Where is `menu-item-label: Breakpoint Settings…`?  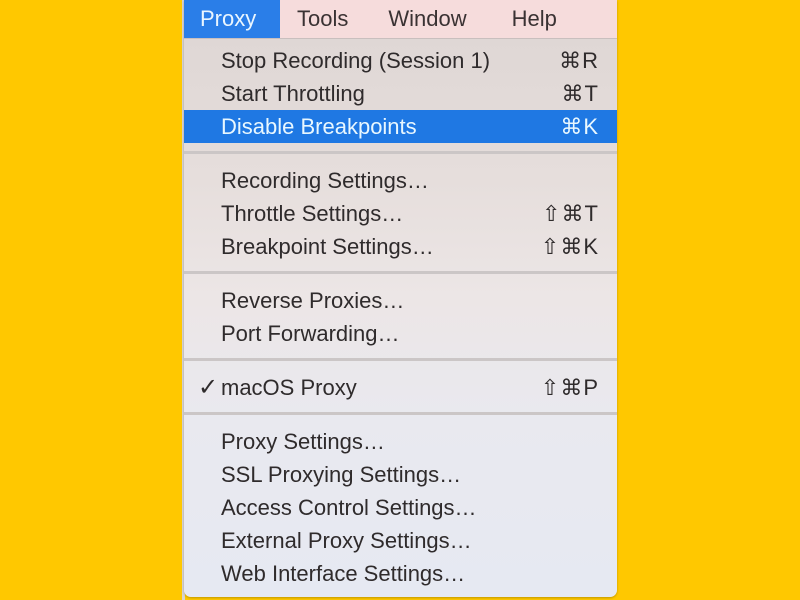
menu-item-label: Breakpoint Settings… is located at coordinates (327, 246).